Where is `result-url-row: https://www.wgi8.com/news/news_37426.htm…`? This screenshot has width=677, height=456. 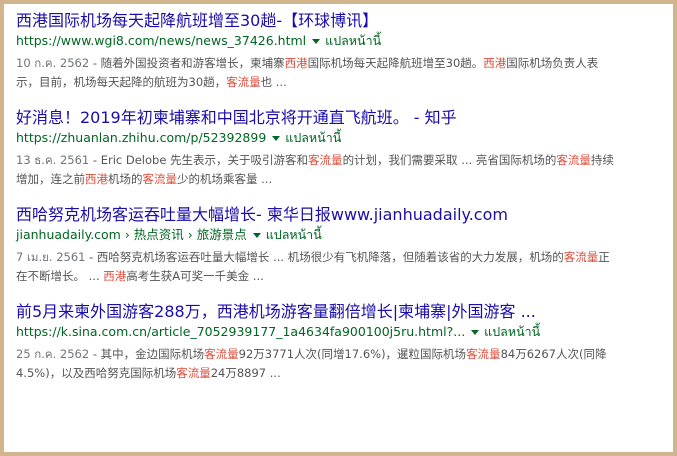 result-url-row: https://www.wgi8.com/news/news_37426.htm… is located at coordinates (344, 41).